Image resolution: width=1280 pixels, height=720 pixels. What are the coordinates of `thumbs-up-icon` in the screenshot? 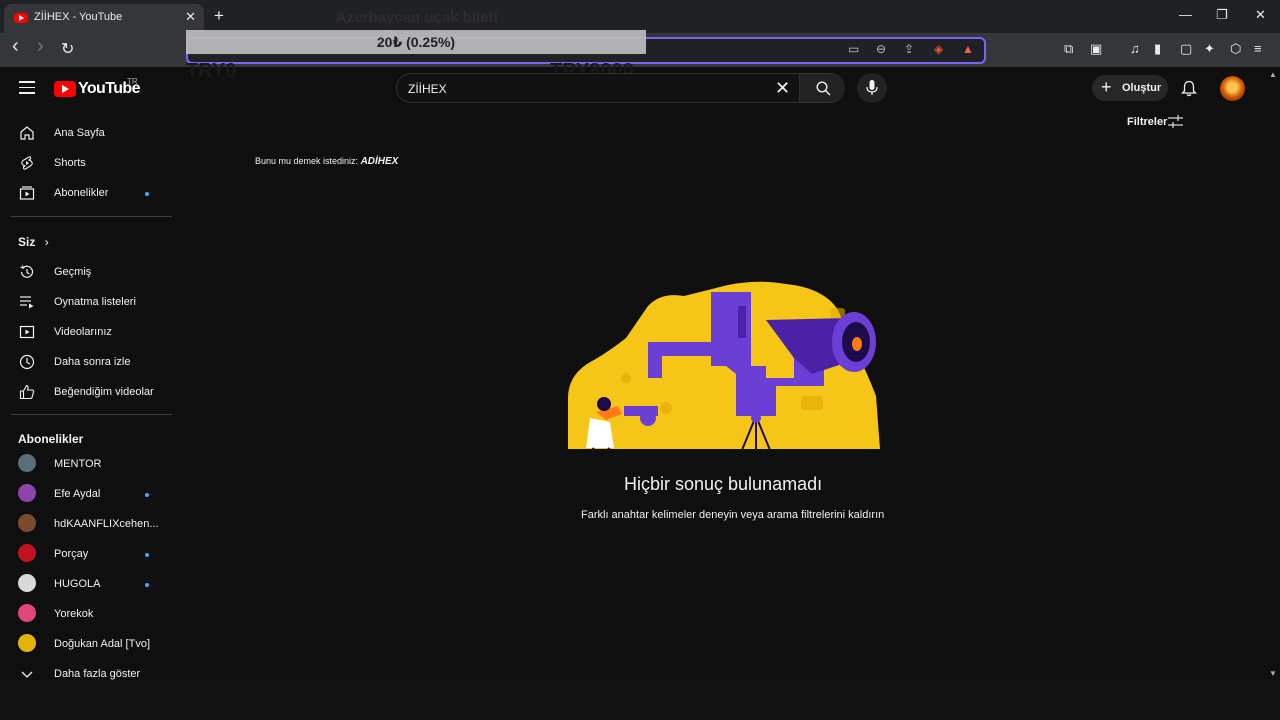 It's located at (27, 392).